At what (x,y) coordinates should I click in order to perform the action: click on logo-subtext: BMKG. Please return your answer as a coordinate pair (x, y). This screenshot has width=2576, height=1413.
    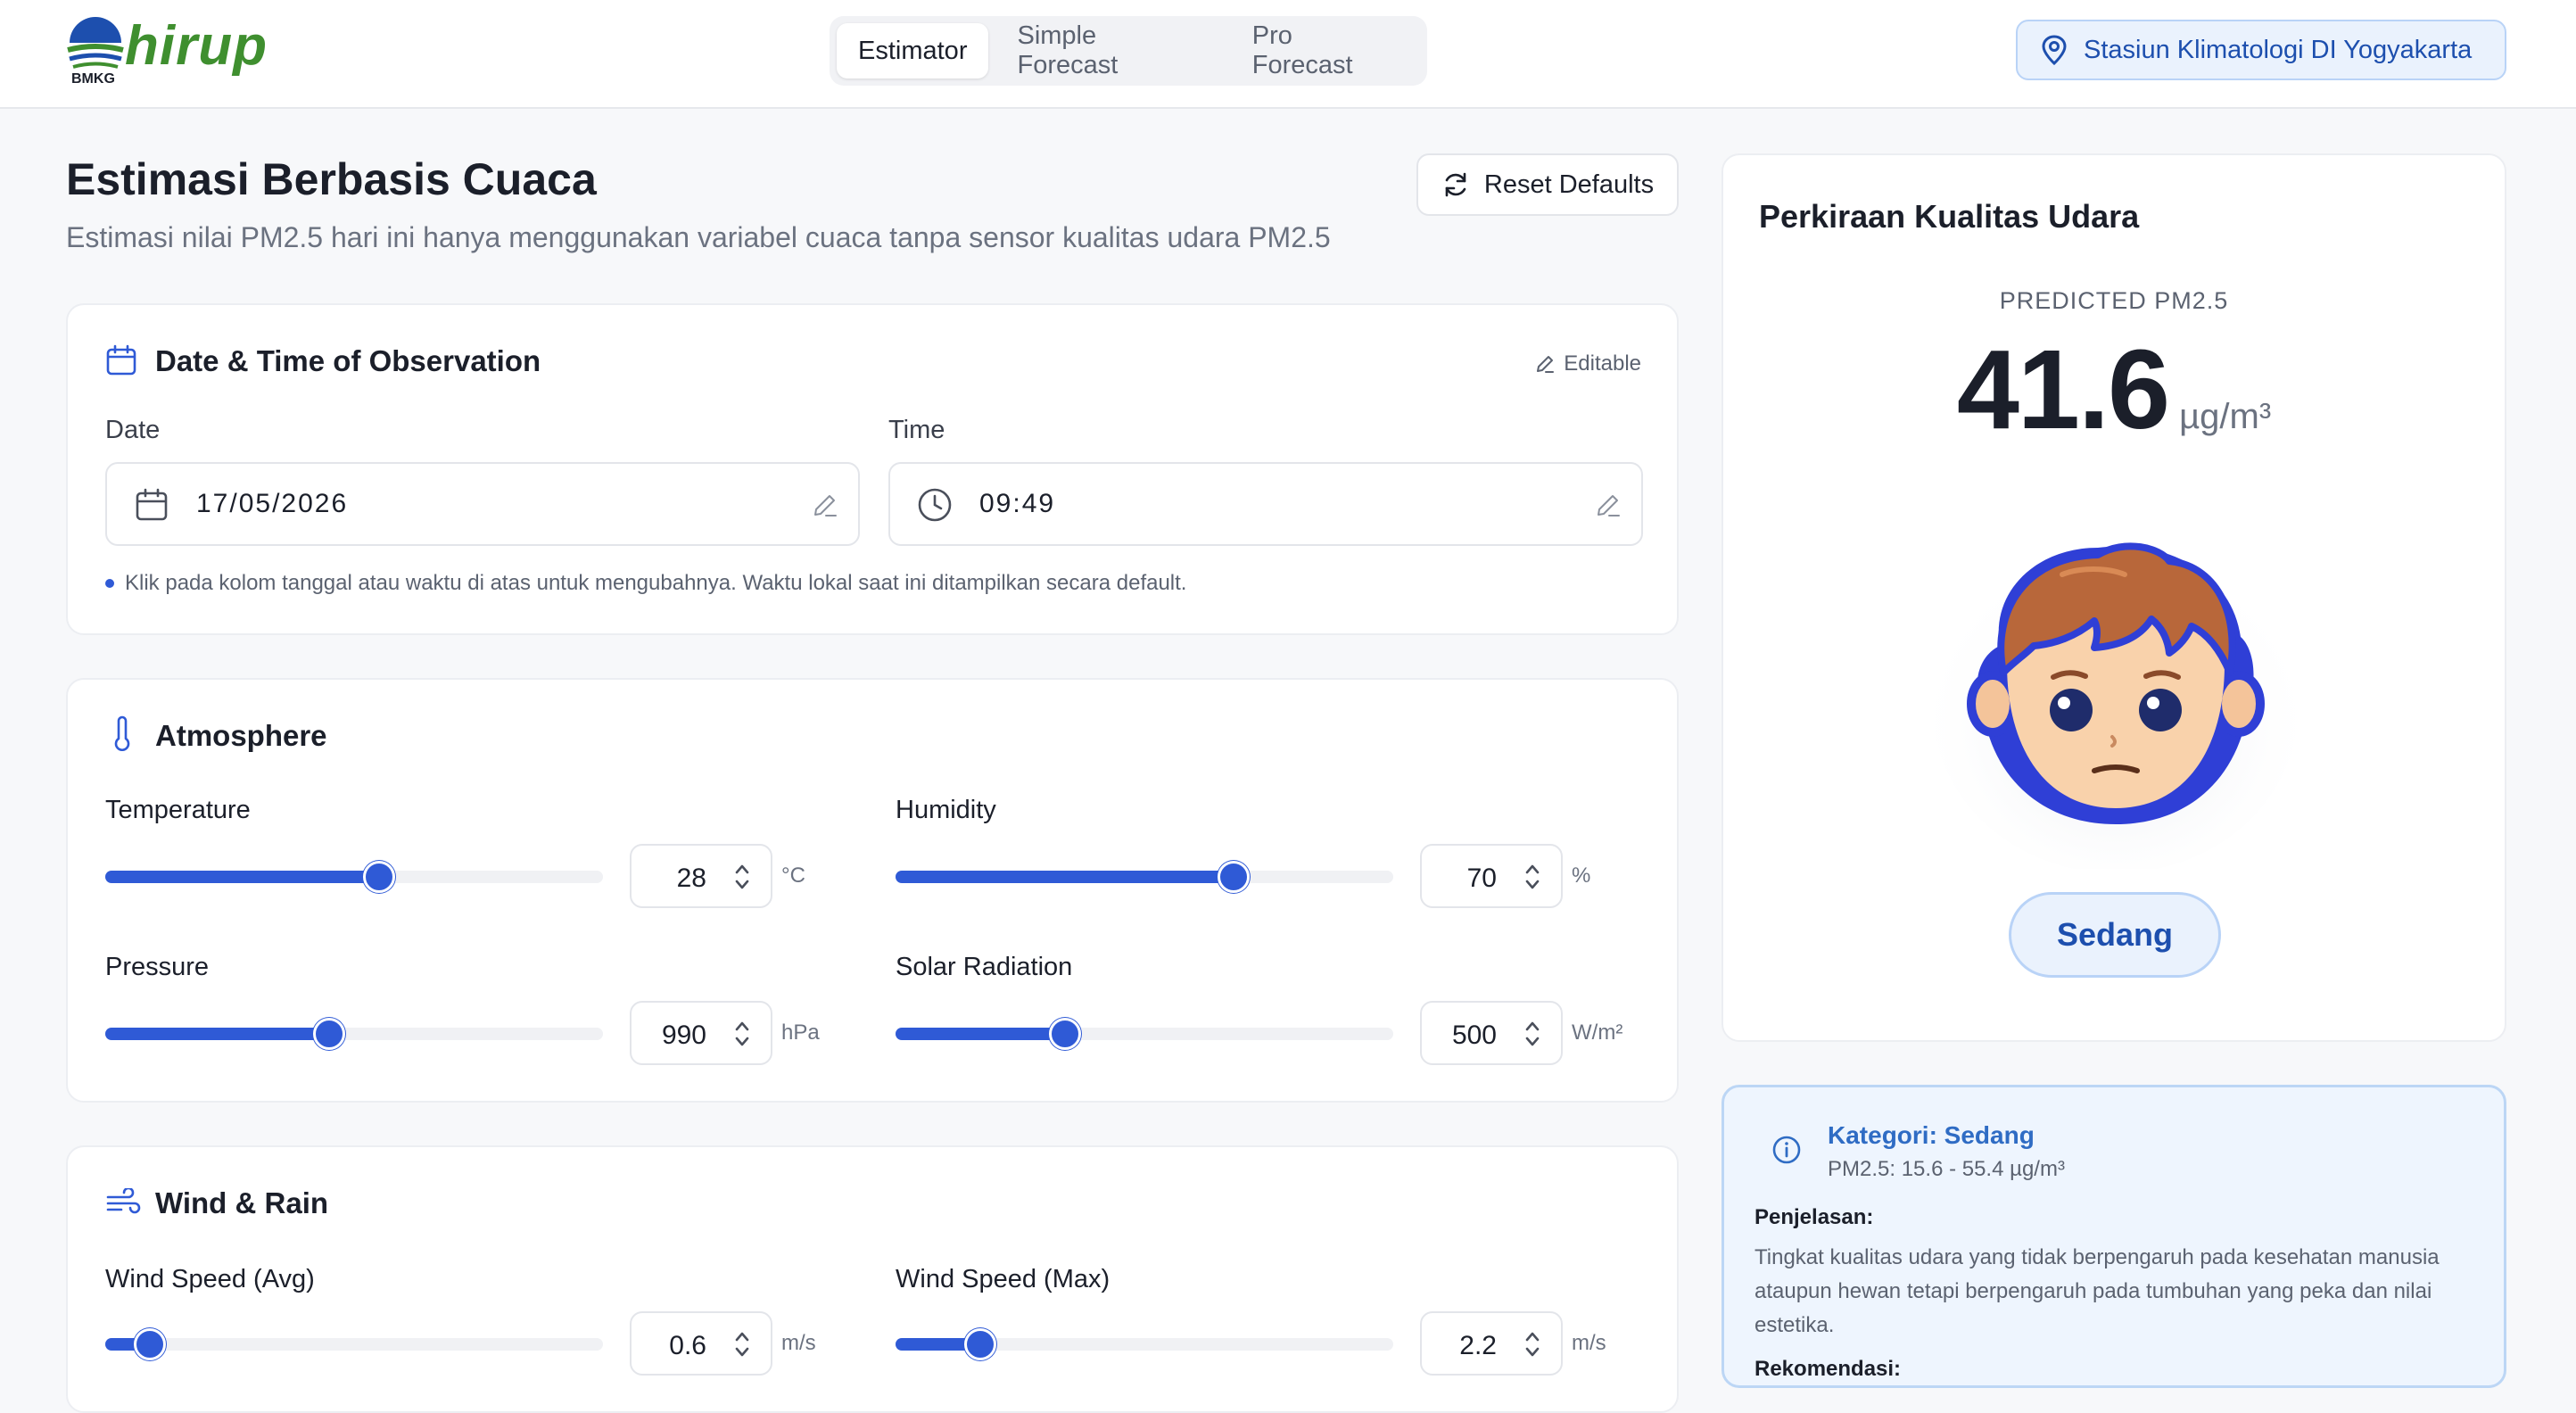
    Looking at the image, I should click on (93, 79).